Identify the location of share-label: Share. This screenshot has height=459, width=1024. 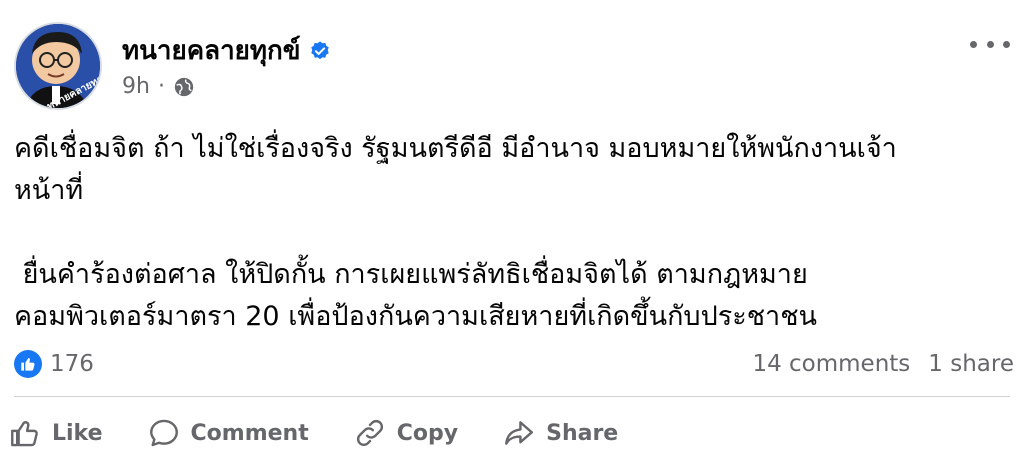
(582, 433).